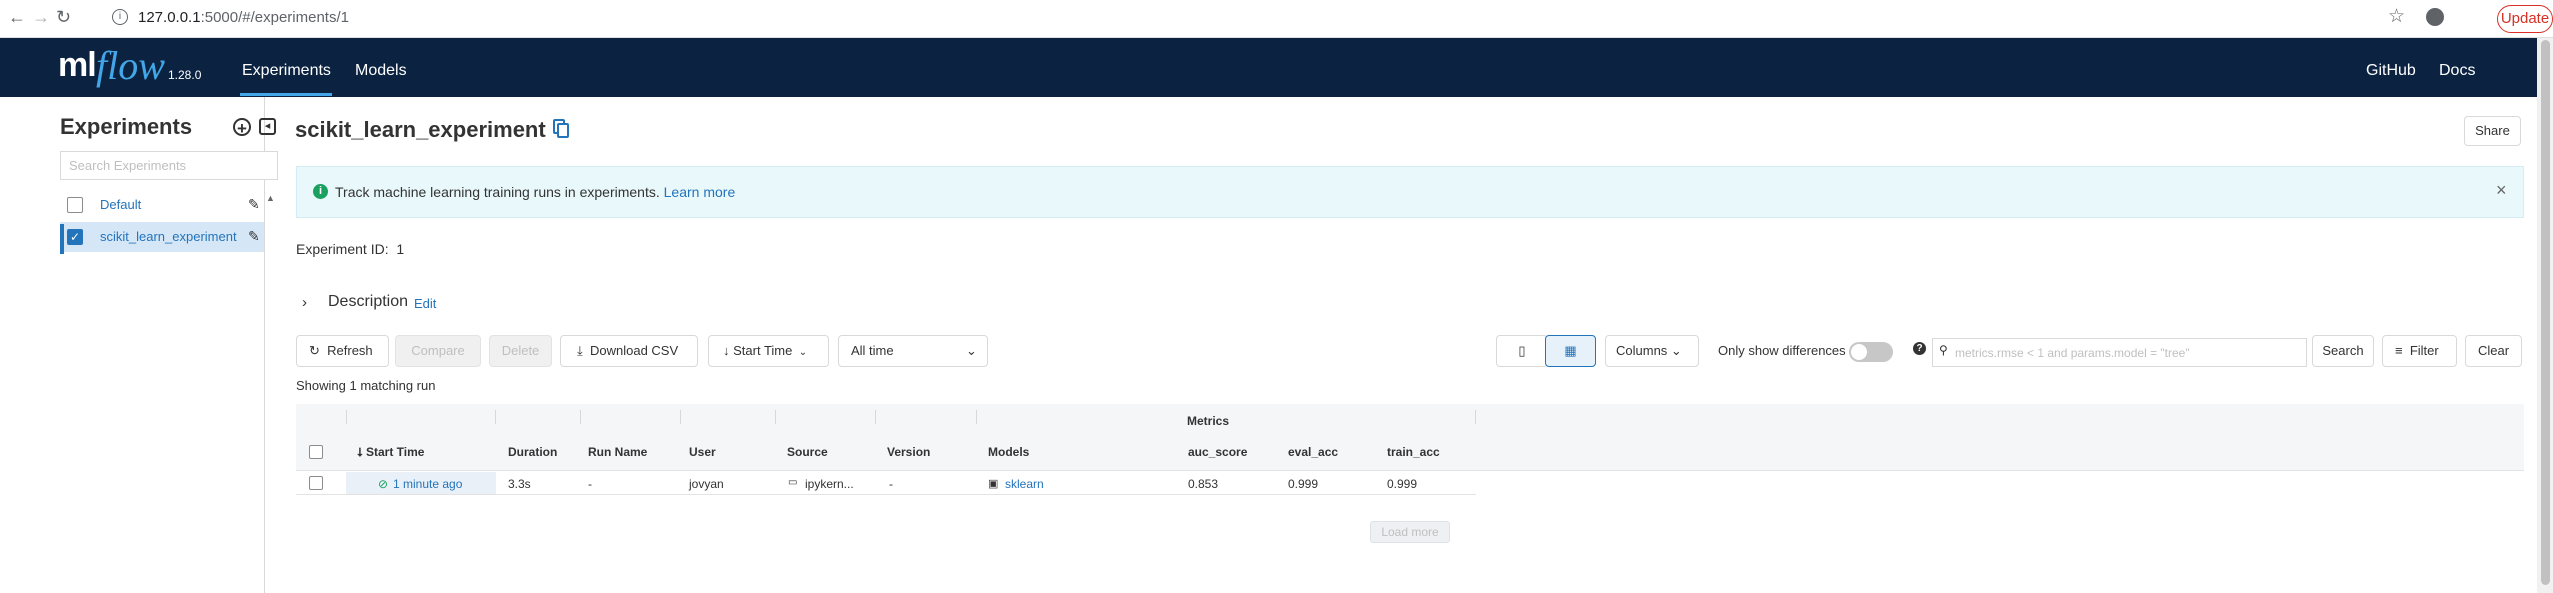 This screenshot has height=593, width=2553. I want to click on description-edit-link: Edit, so click(425, 303).